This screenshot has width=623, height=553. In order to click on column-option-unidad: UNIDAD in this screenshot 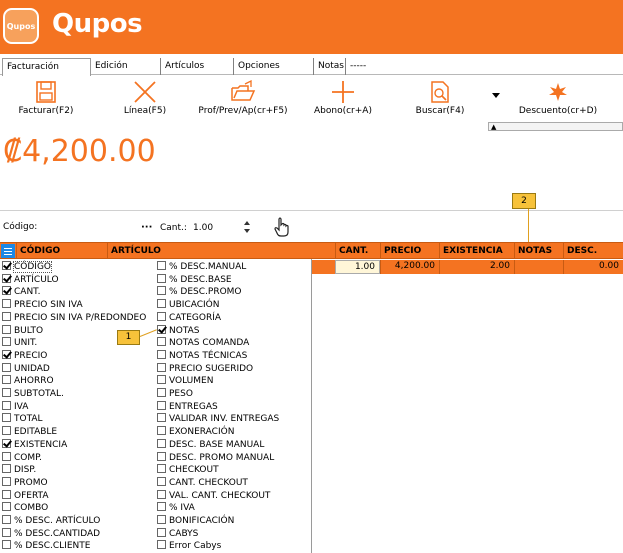, I will do `click(26, 369)`.